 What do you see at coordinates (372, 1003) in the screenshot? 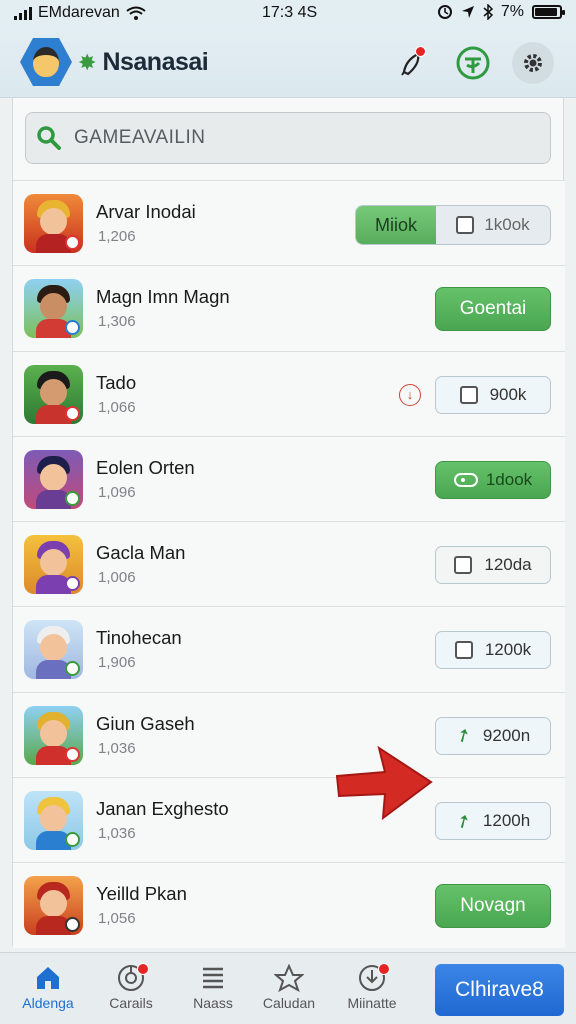
I see `nav-label: Miinatte` at bounding box center [372, 1003].